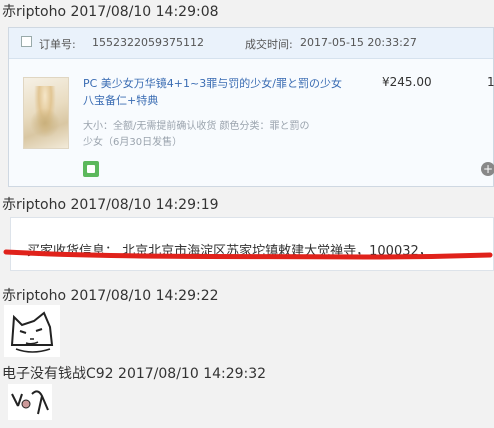 The image size is (494, 428). Describe the element at coordinates (46, 113) in the screenshot. I see `product-thumbnail` at that location.